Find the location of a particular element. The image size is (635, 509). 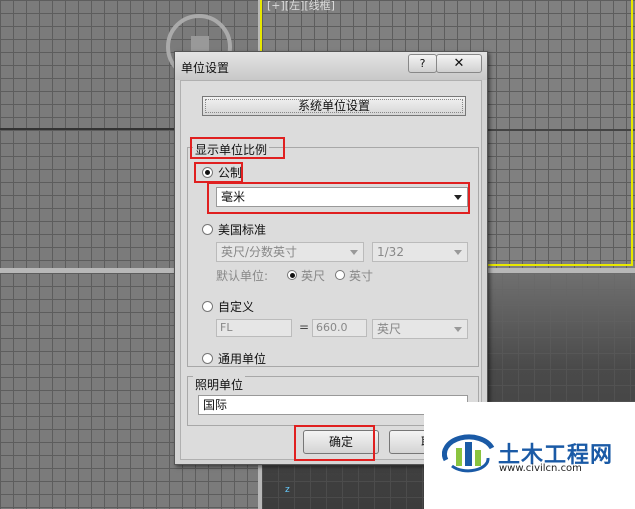

focus-rect is located at coordinates (334, 106).